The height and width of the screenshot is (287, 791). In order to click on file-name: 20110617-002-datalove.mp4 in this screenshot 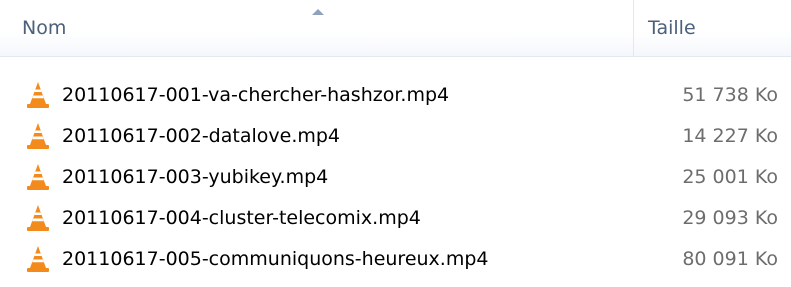, I will do `click(201, 136)`.